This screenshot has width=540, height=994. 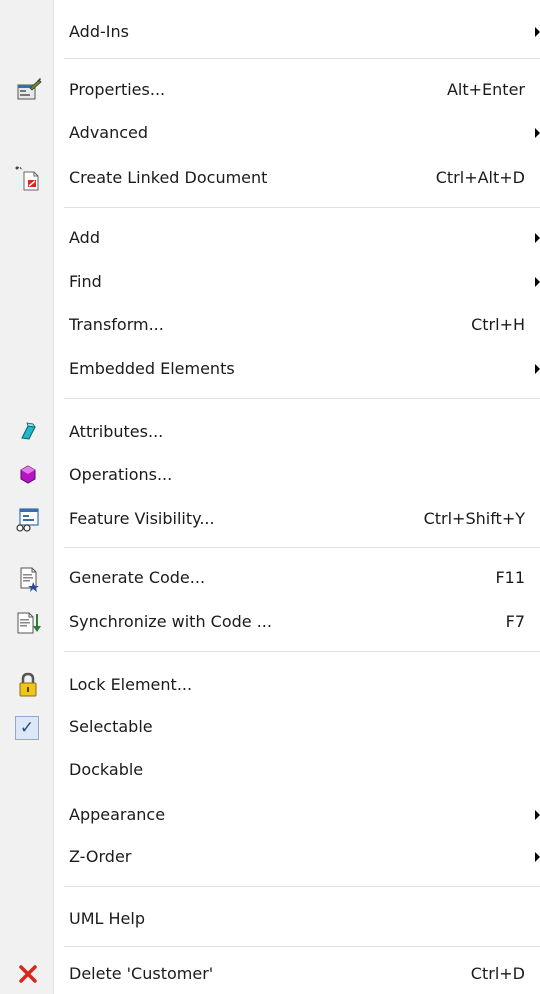 I want to click on menu-item-label: Advanced, so click(x=109, y=132).